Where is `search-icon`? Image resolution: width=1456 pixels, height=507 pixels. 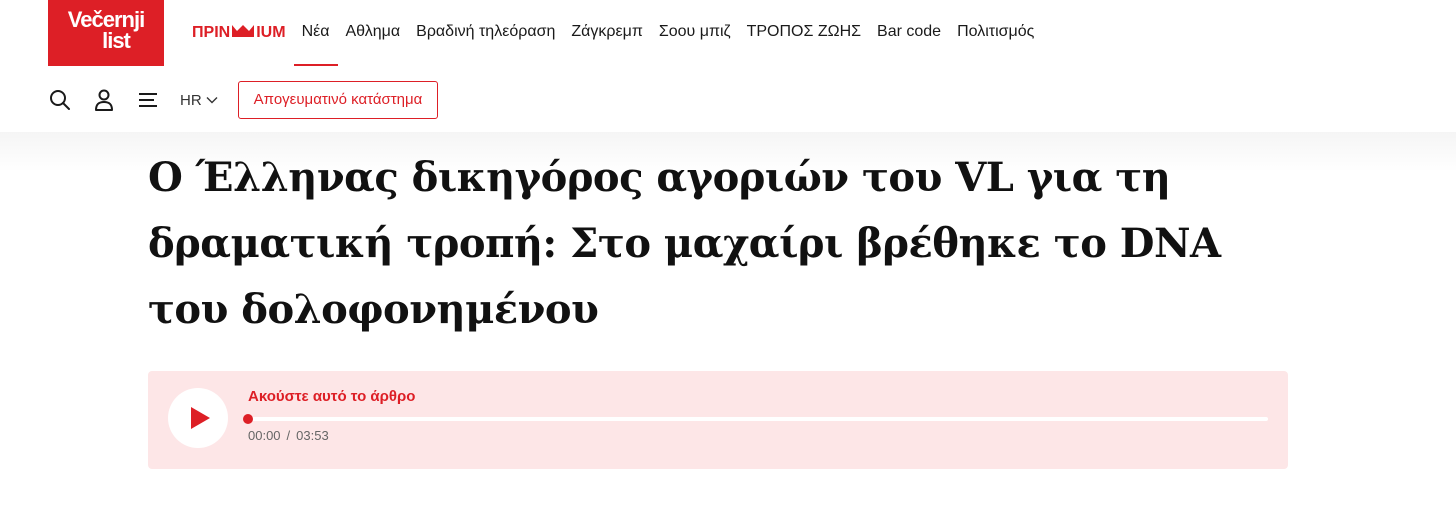
search-icon is located at coordinates (60, 100).